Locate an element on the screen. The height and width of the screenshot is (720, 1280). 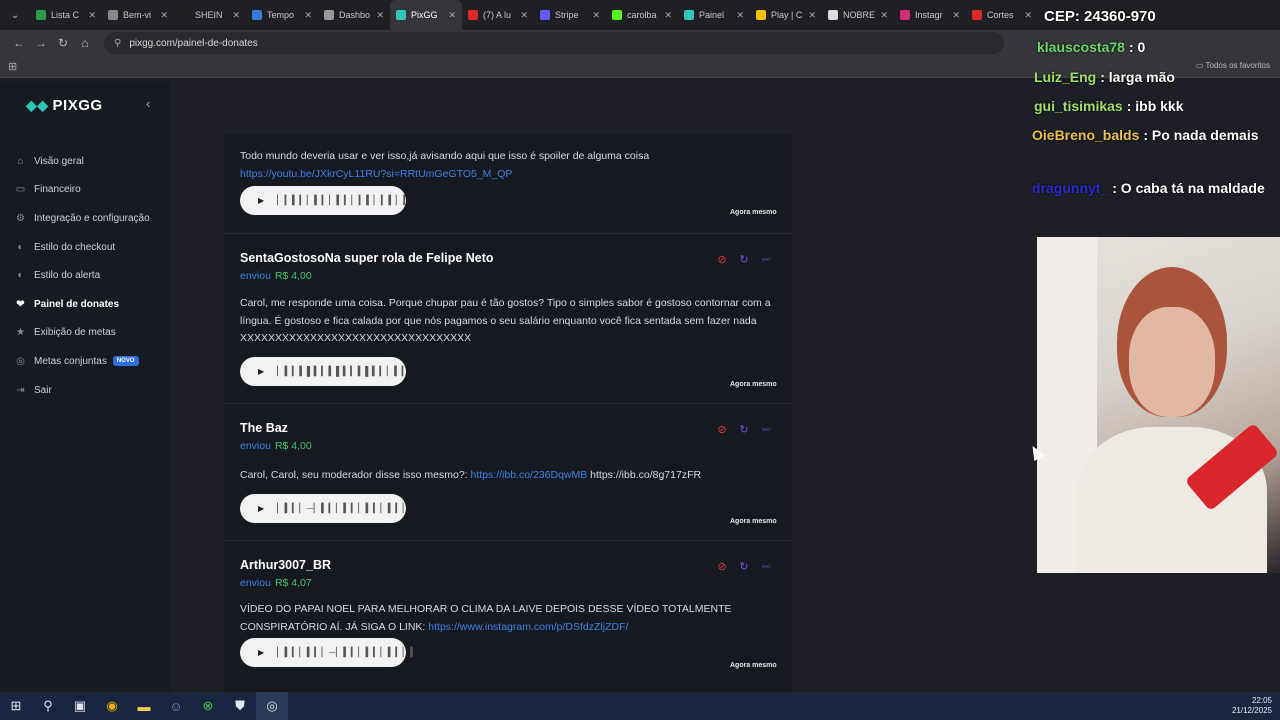
audio-player: ▶ ▏▎▍▎▏▍▎▏▍▎▏▎▍▏▎▍▏▎ is located at coordinates (325, 200).